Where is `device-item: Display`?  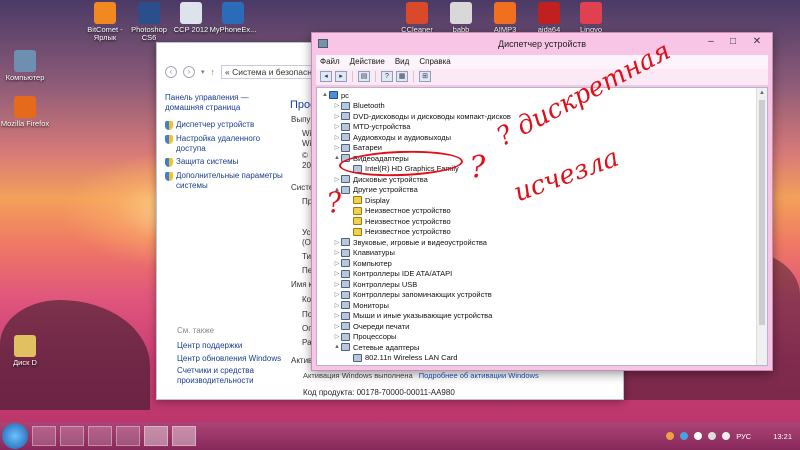
device-item: Display is located at coordinates (367, 200).